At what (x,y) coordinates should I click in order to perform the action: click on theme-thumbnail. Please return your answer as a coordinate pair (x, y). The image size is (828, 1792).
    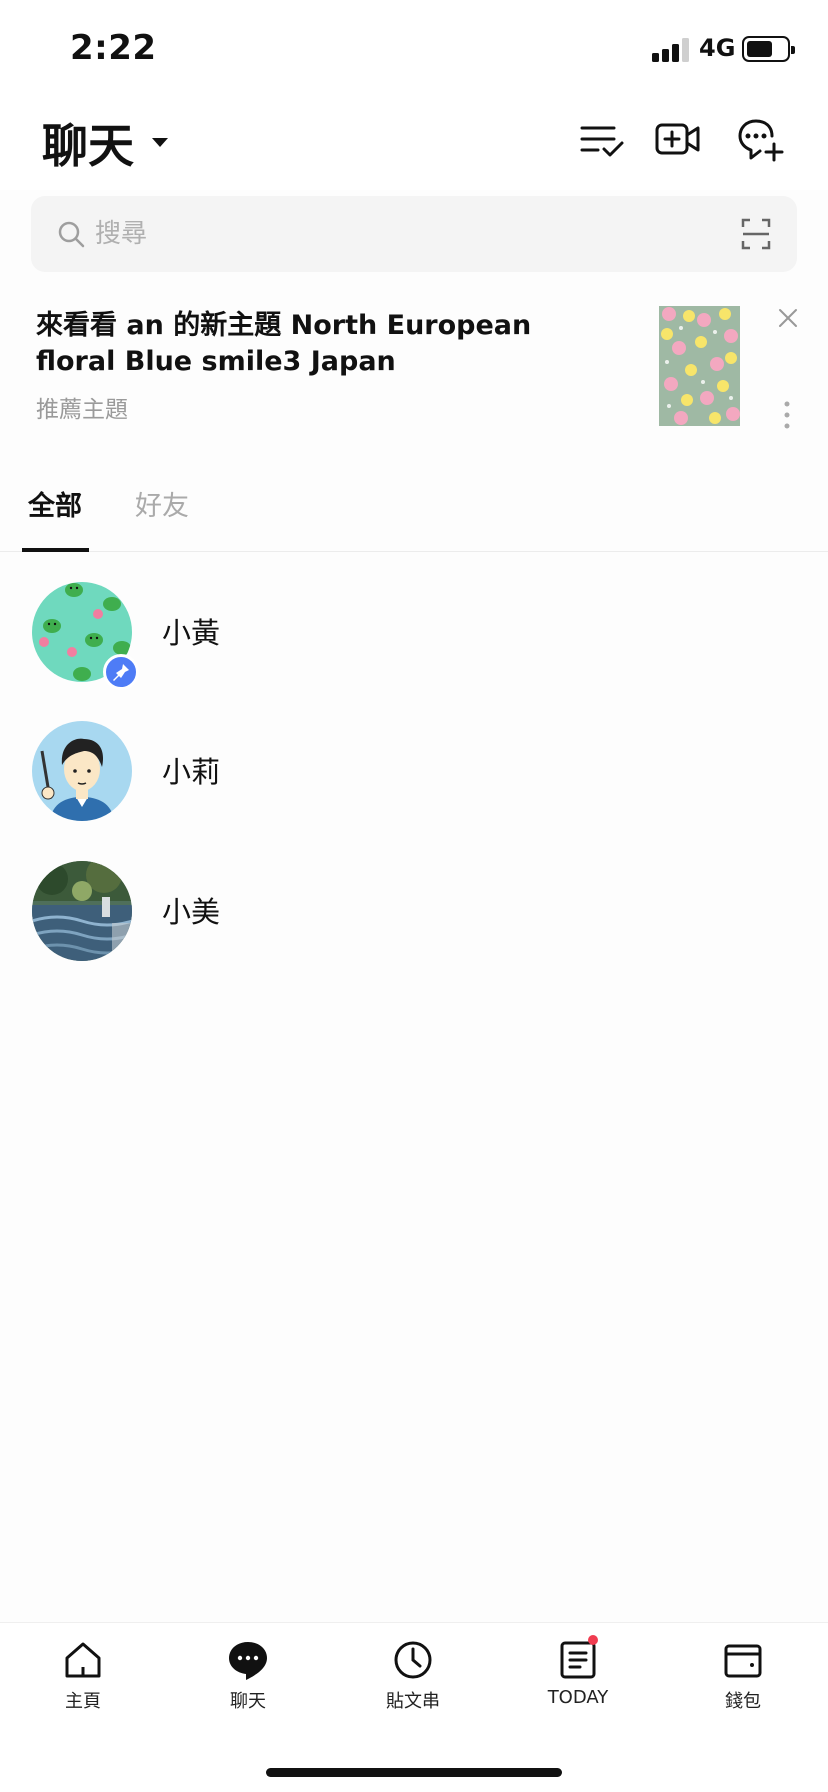
    Looking at the image, I should click on (699, 366).